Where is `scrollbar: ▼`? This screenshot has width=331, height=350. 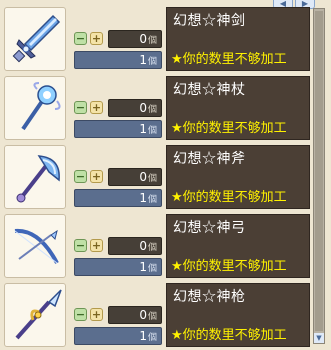 scrollbar: ▼ is located at coordinates (319, 176).